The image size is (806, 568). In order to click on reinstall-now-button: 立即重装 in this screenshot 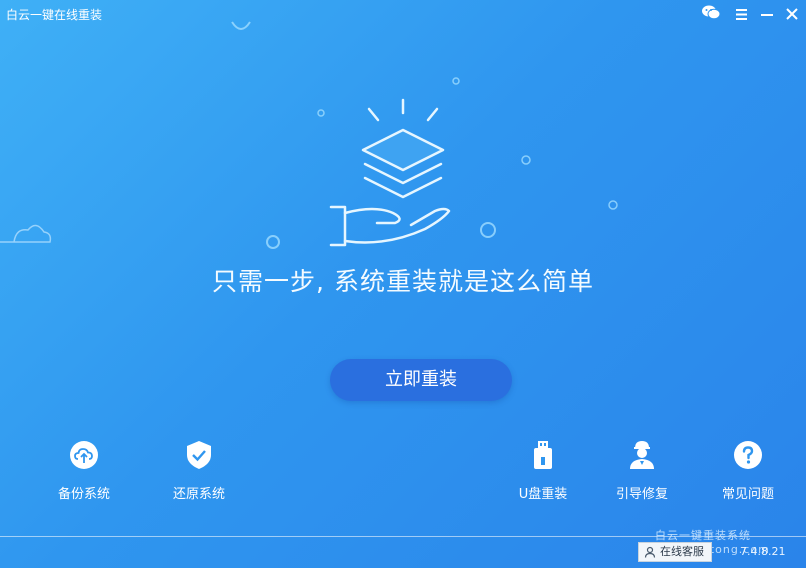, I will do `click(421, 380)`.